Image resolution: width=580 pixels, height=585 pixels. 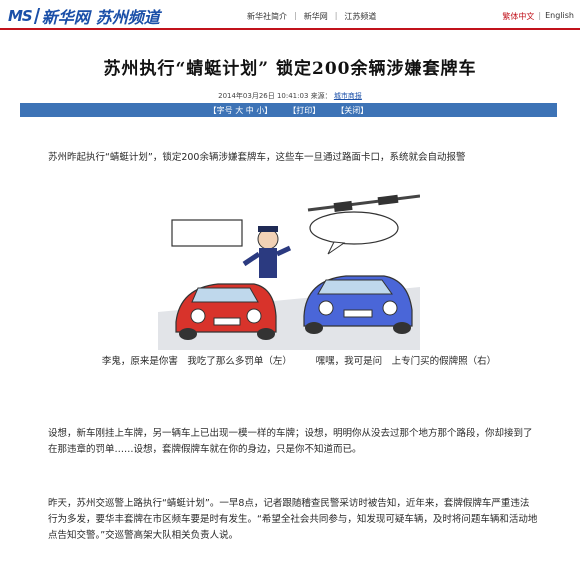 I want to click on article-meta: 2014年03月26日 10:41:03 来源： 城市商报, so click(x=290, y=96).